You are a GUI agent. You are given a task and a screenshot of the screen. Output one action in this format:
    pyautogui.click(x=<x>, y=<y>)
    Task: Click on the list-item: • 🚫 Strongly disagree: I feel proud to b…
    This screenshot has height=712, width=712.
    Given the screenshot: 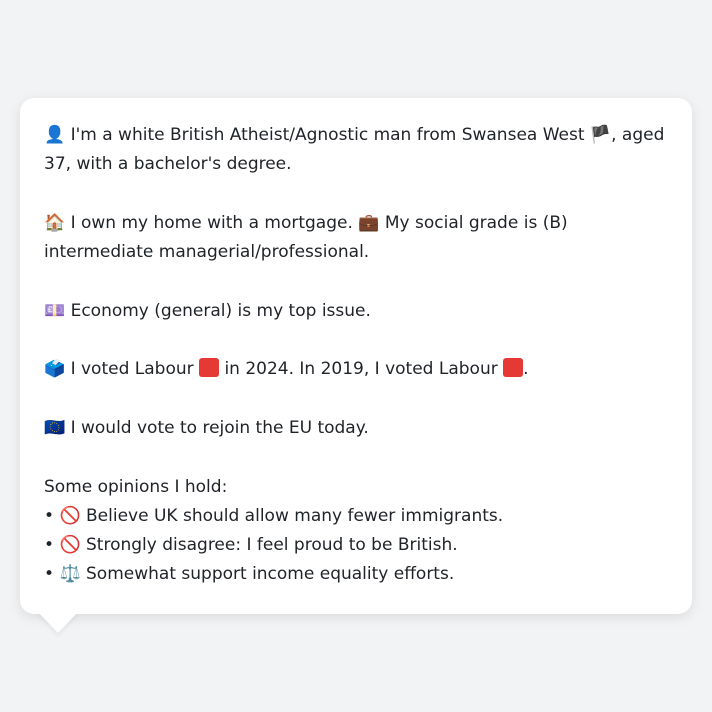 What is the action you would take?
    pyautogui.click(x=356, y=545)
    